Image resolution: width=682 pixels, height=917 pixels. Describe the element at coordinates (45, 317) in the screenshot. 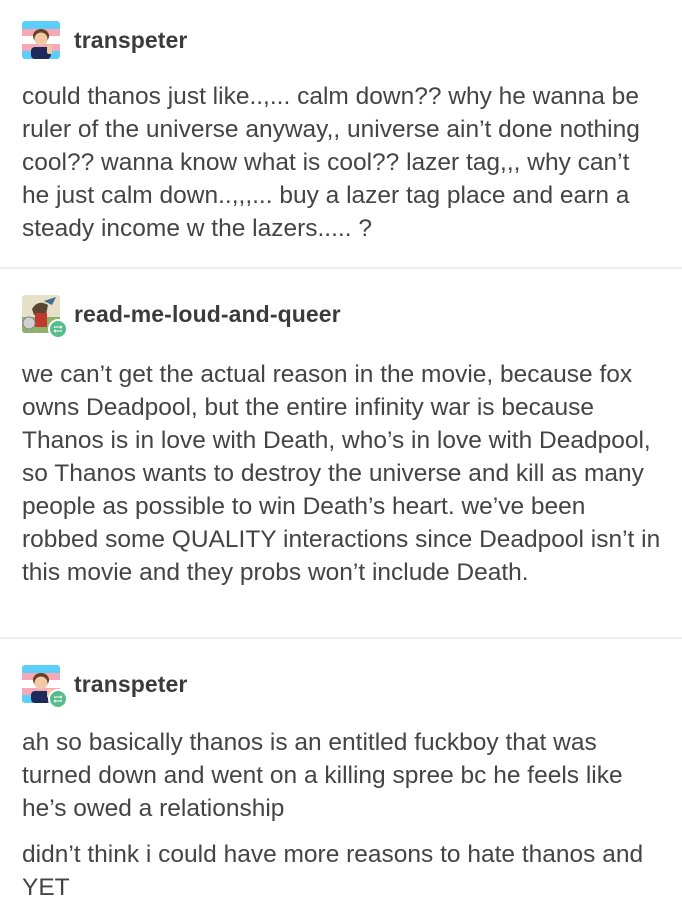

I see `avatar-read-me-loud-and-queer-icon` at that location.